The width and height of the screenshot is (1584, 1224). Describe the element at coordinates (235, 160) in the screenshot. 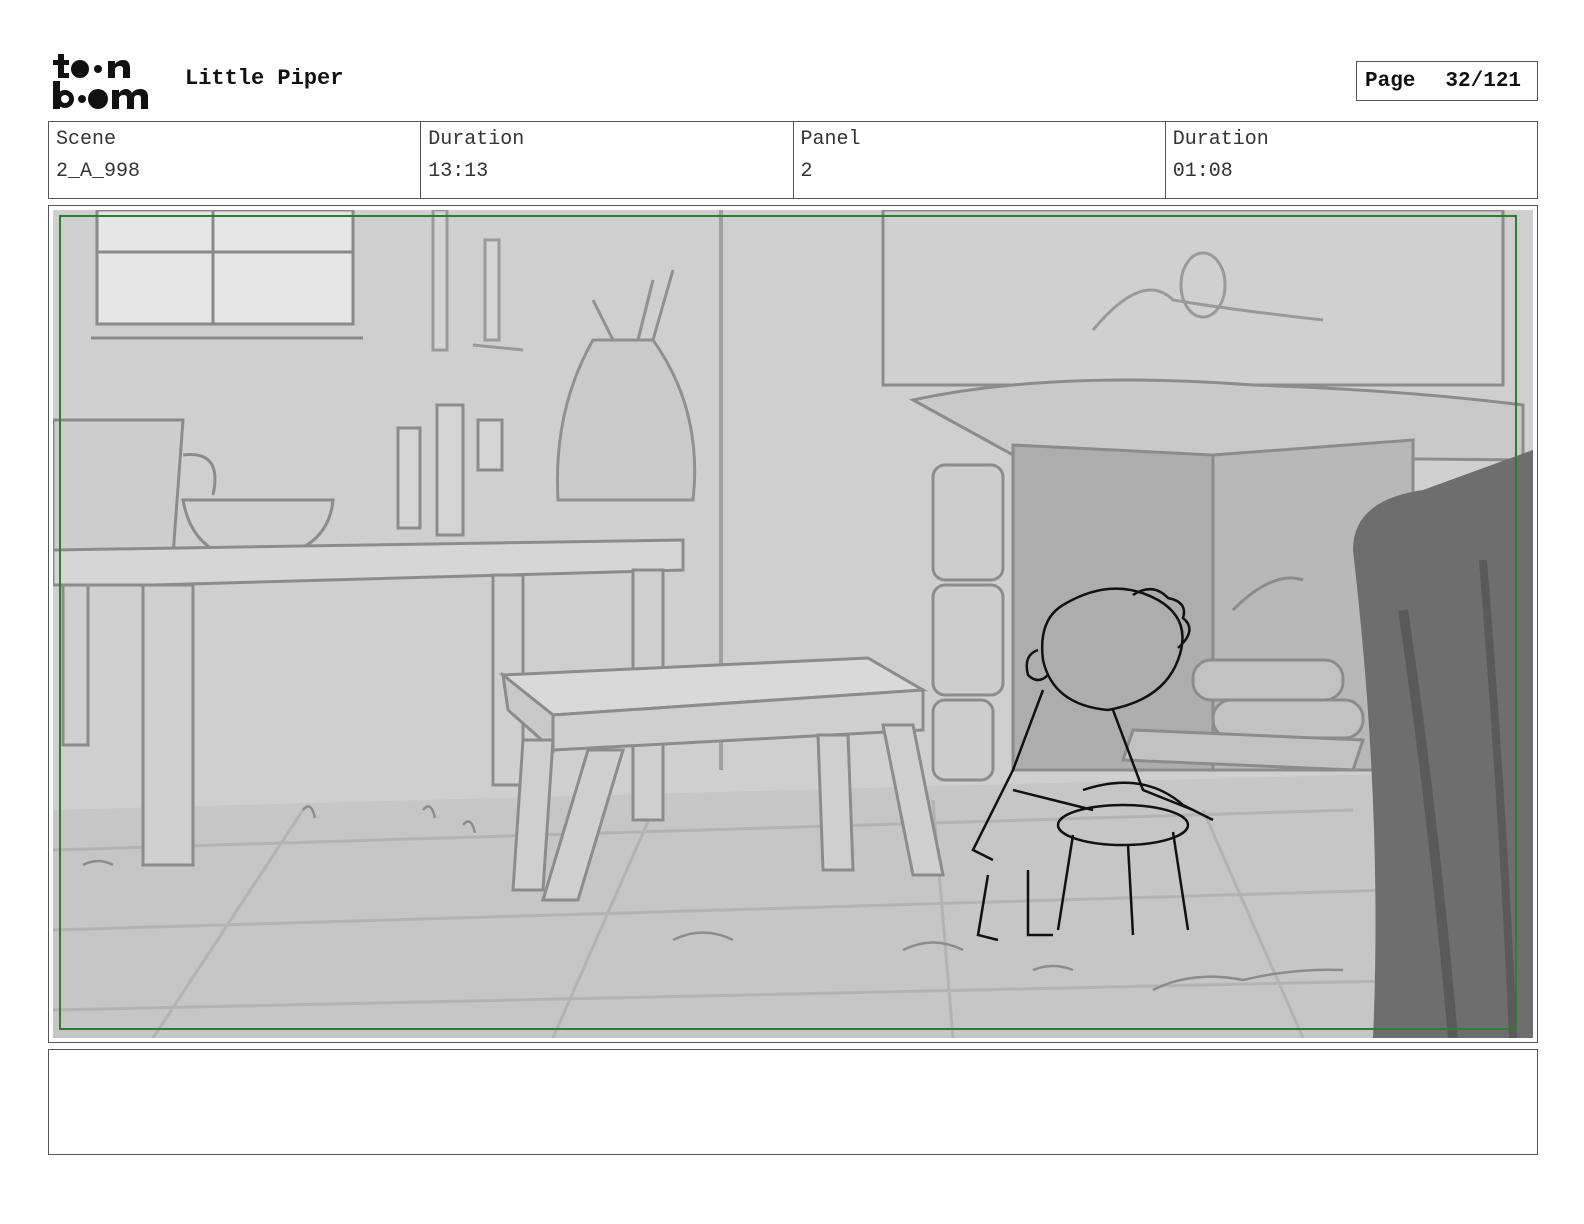

I see `scene-cell: Scene 2_A_998` at that location.